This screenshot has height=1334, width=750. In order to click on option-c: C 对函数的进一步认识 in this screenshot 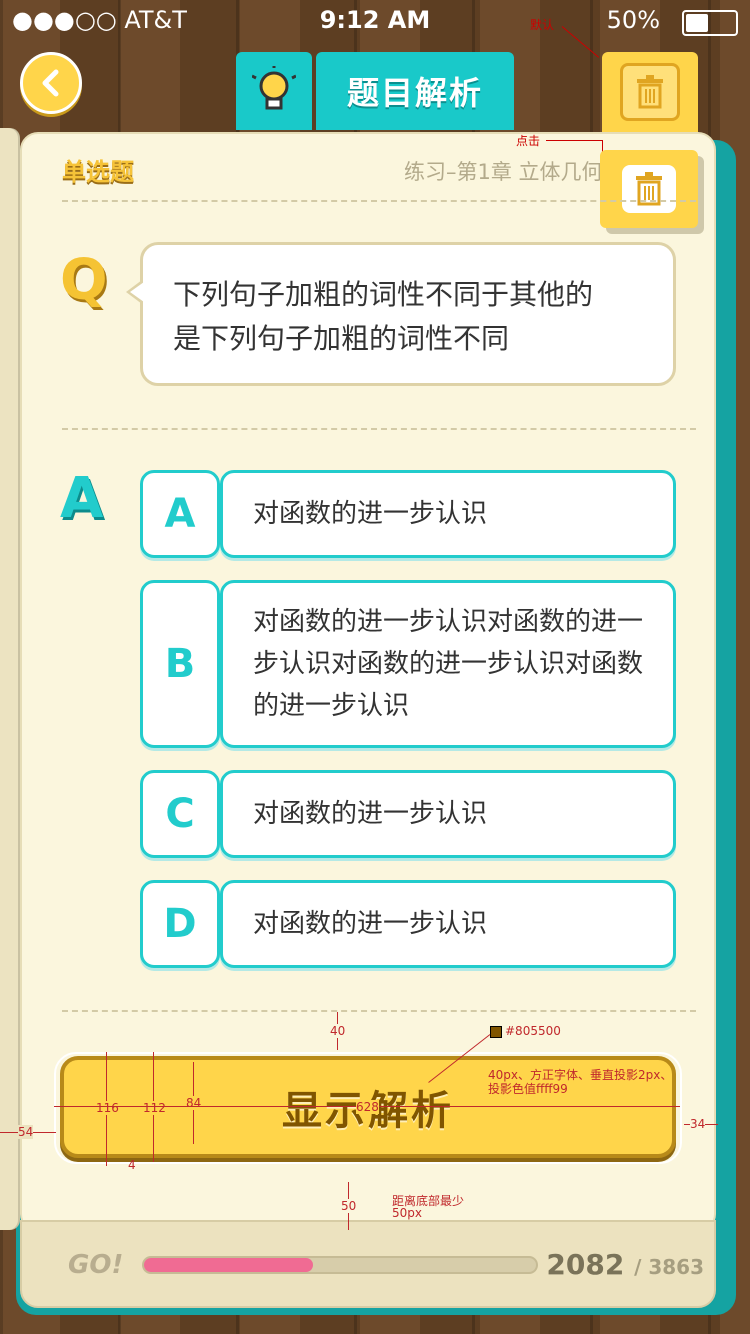, I will do `click(408, 814)`.